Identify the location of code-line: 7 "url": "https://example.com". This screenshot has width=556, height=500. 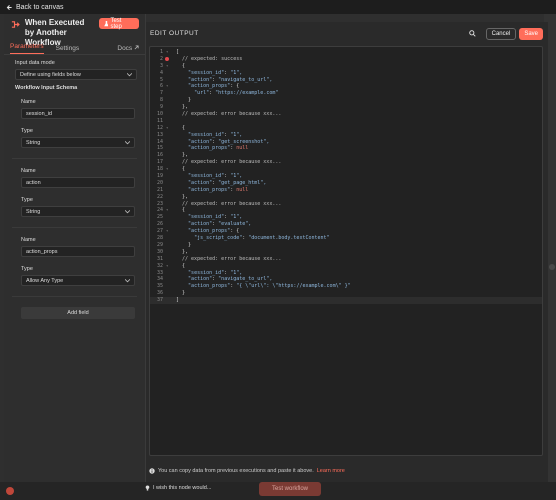
(346, 93).